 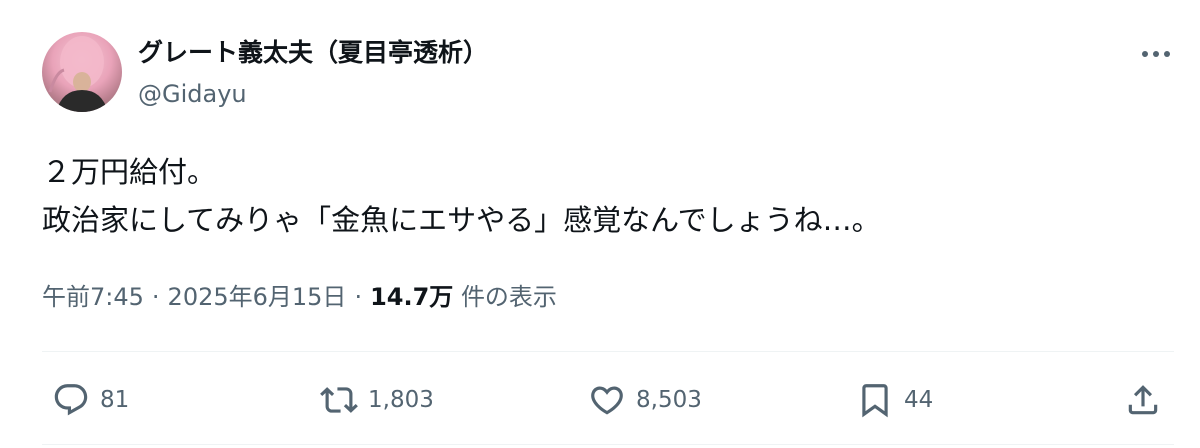 I want to click on share-icon, so click(x=1143, y=400).